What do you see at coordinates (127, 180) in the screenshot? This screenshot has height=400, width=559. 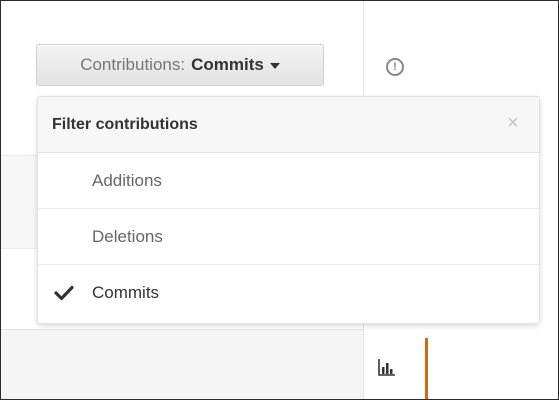 I see `menu-item-label: Additions` at bounding box center [127, 180].